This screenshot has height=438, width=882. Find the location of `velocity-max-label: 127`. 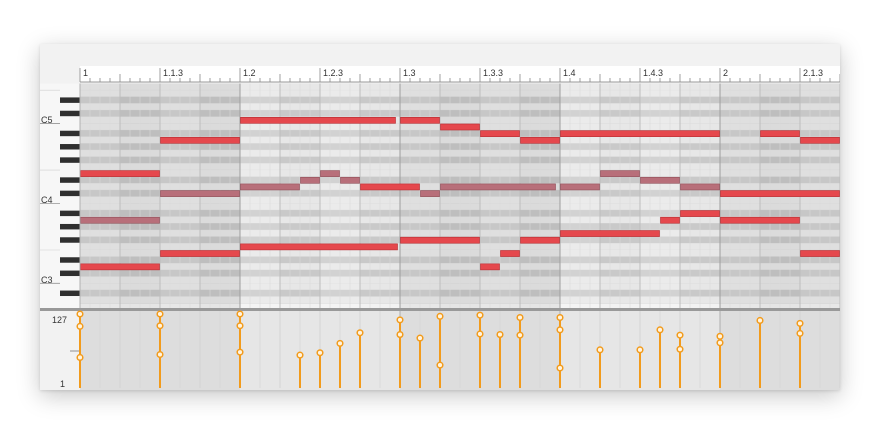

velocity-max-label: 127 is located at coordinates (59, 320).